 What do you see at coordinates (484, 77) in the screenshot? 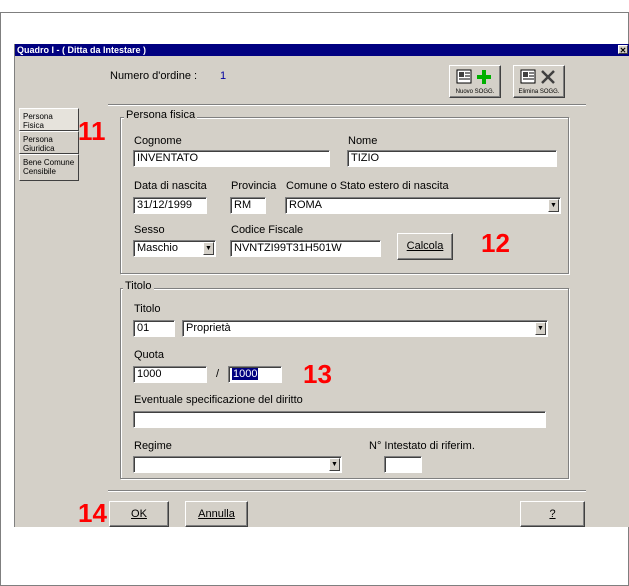
I see `plus-icon` at bounding box center [484, 77].